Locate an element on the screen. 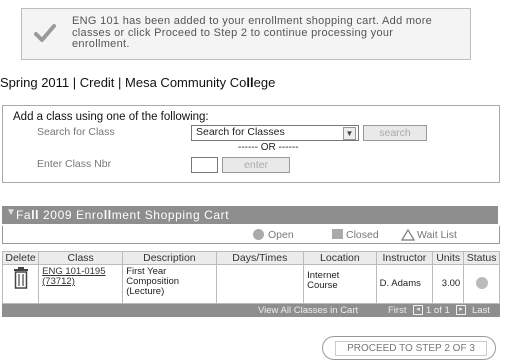  column-header: Instructor is located at coordinates (404, 258).